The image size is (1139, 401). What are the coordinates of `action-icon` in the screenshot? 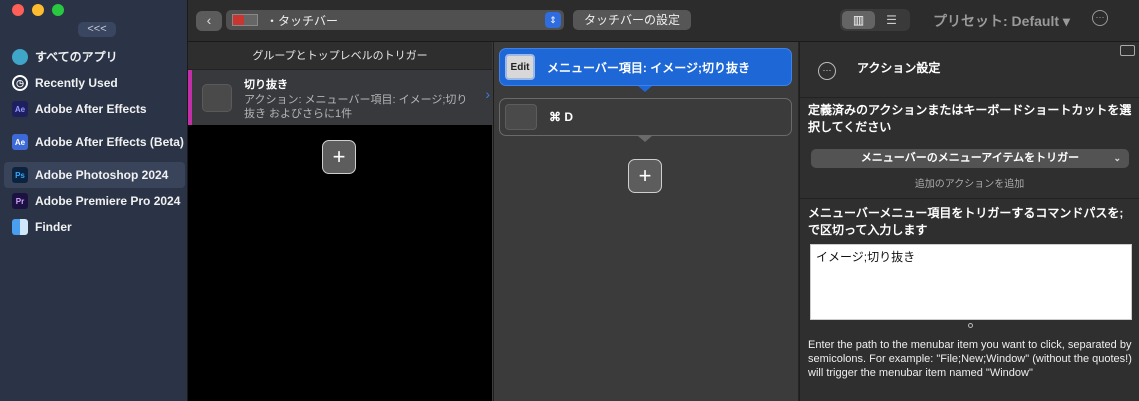 It's located at (521, 117).